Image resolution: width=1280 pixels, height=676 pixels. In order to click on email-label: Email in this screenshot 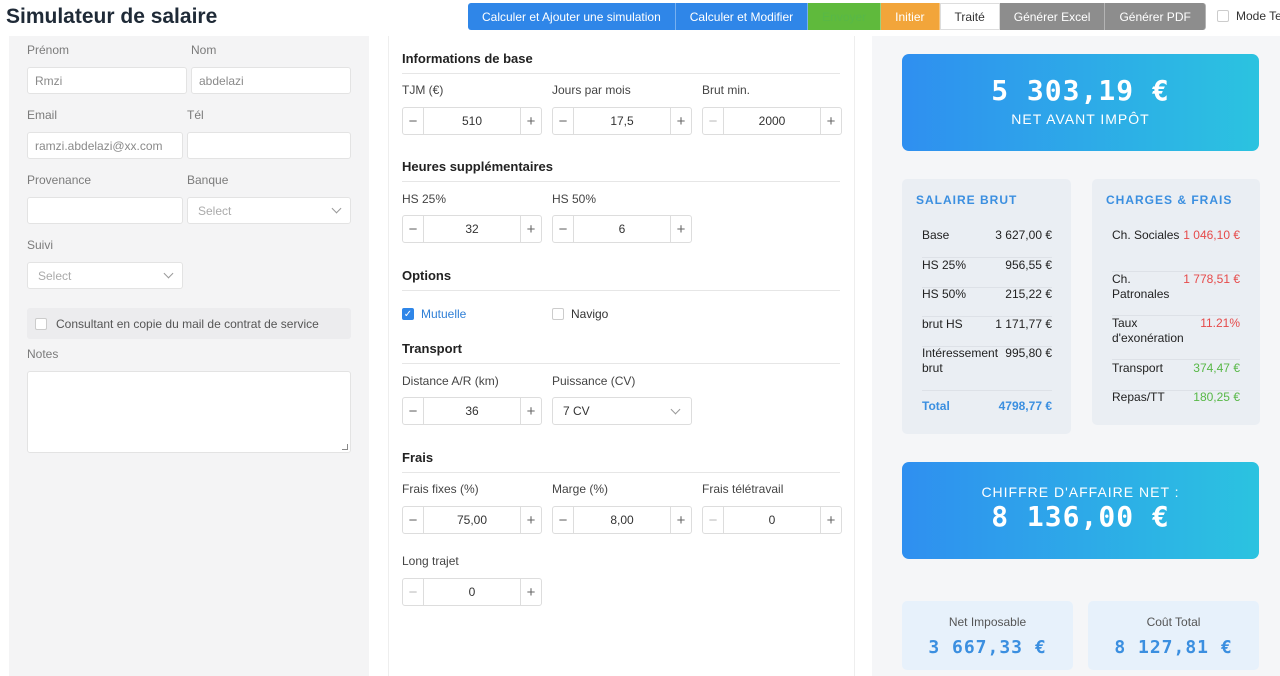, I will do `click(42, 115)`.